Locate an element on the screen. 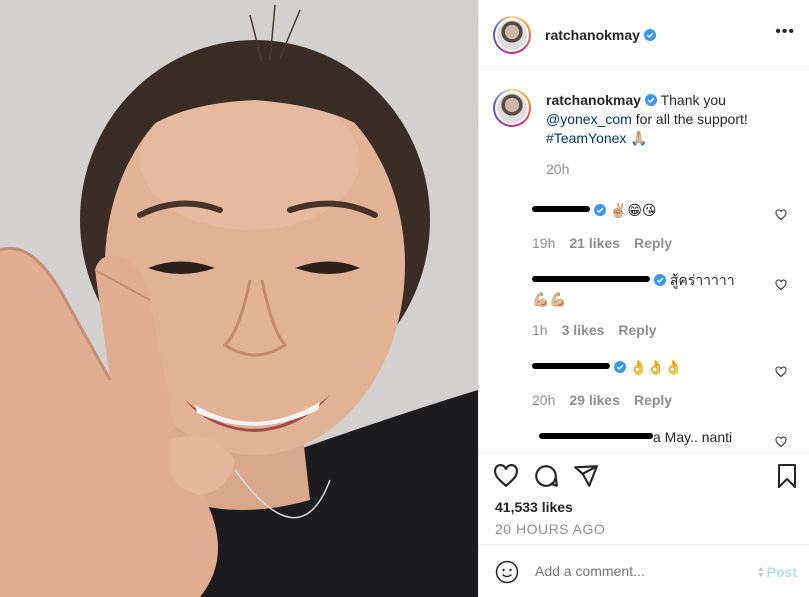  more-options-icon: ••• is located at coordinates (785, 32).